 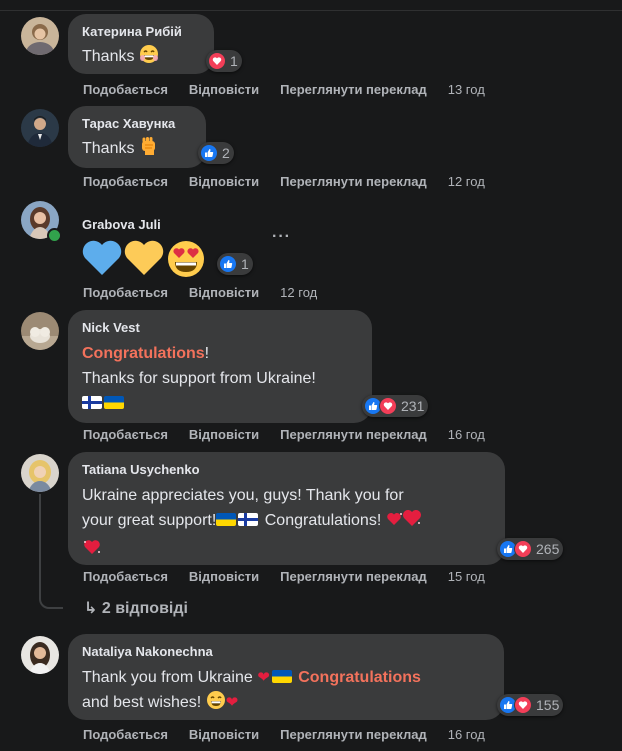 What do you see at coordinates (286, 469) in the screenshot?
I see `comment-author: Tatiana Usychenko` at bounding box center [286, 469].